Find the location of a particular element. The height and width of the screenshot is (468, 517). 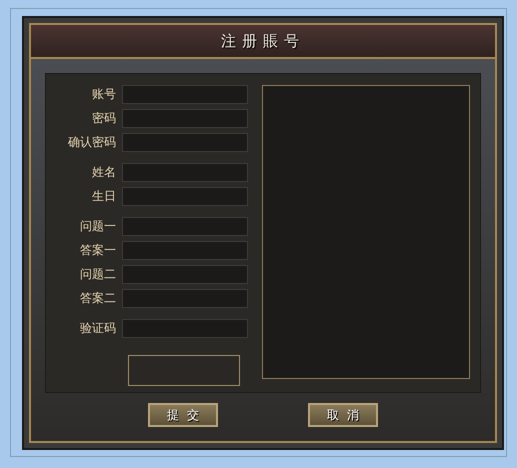

field-label: 姓名 is located at coordinates (103, 172).